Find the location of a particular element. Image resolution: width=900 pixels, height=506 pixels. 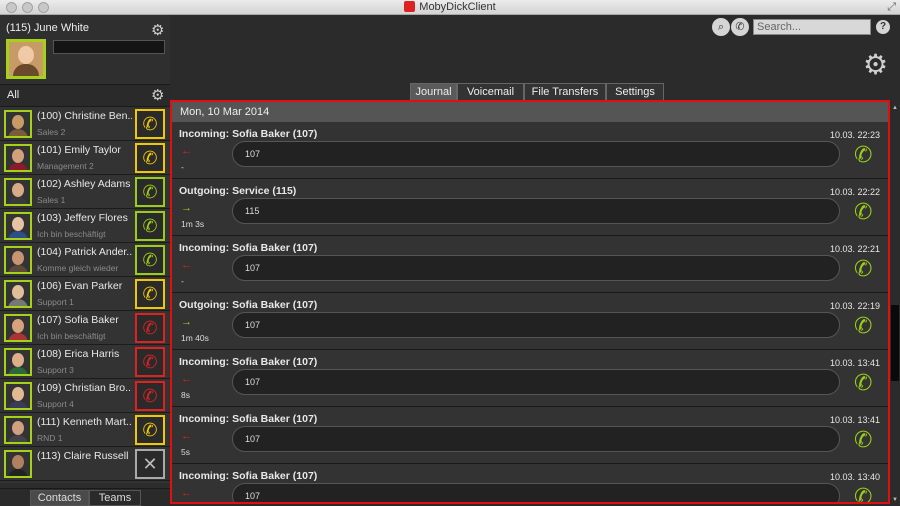

scroll-up-icon: ▲ is located at coordinates (895, 108).